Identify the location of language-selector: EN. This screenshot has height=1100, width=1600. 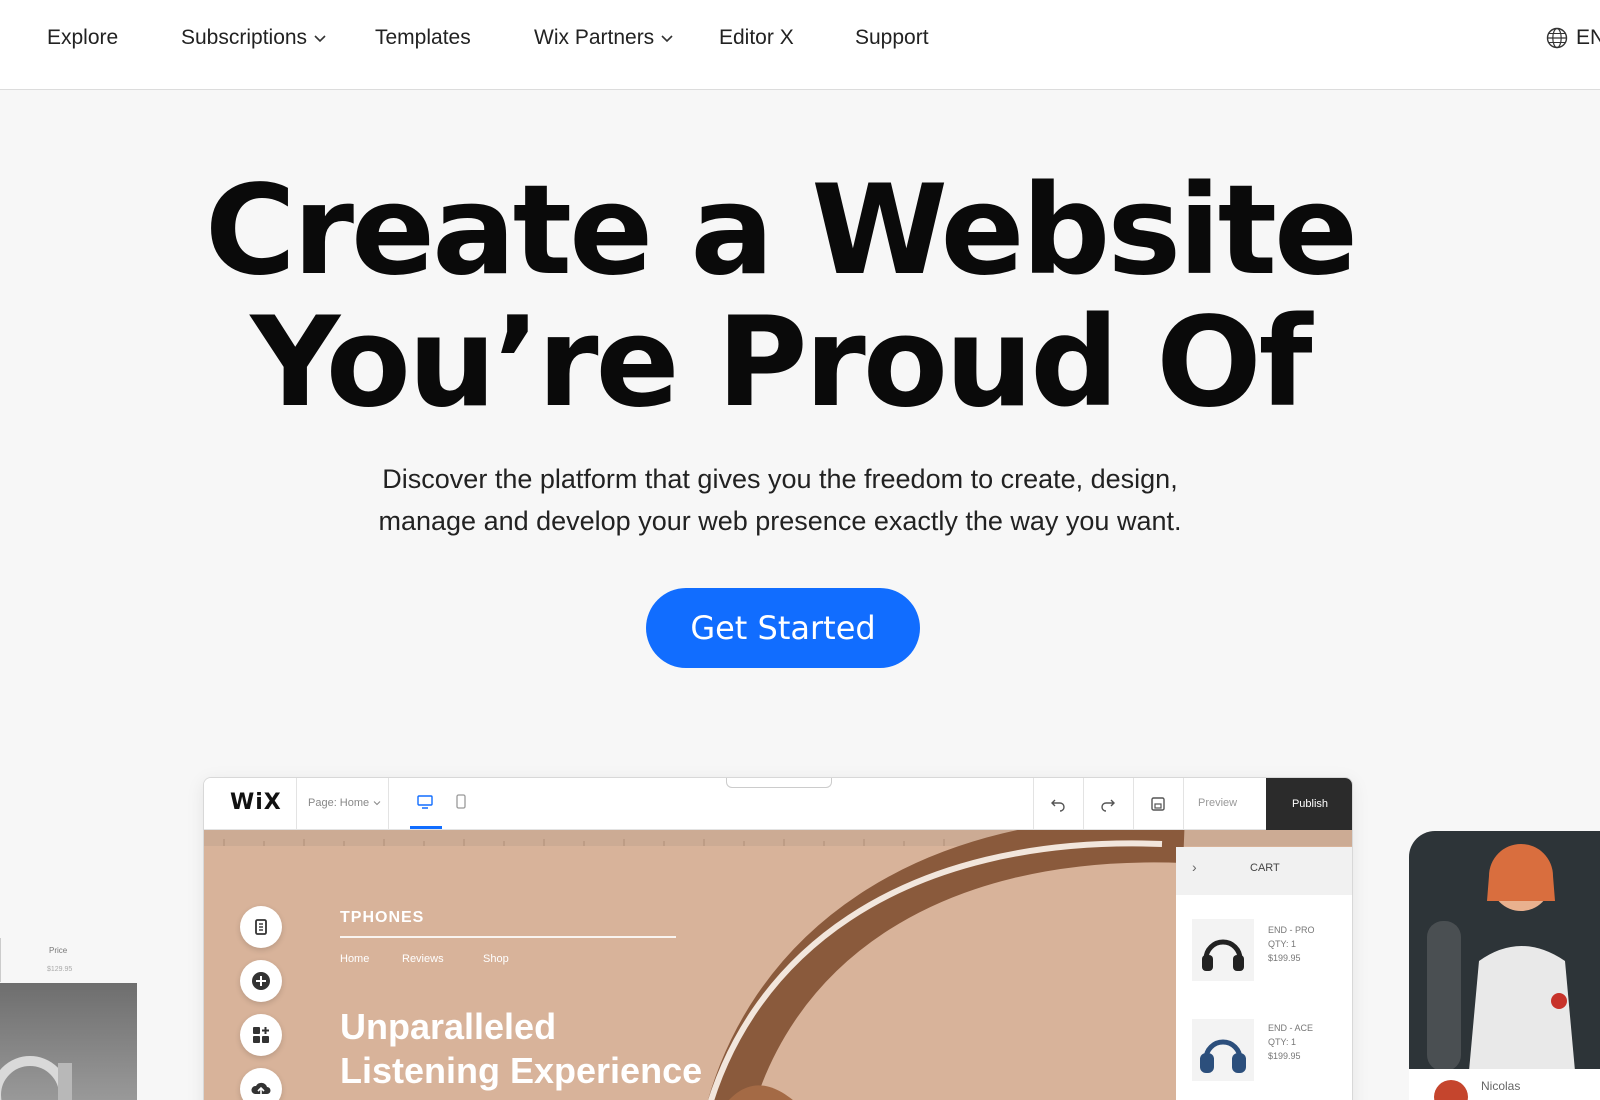
(1573, 38).